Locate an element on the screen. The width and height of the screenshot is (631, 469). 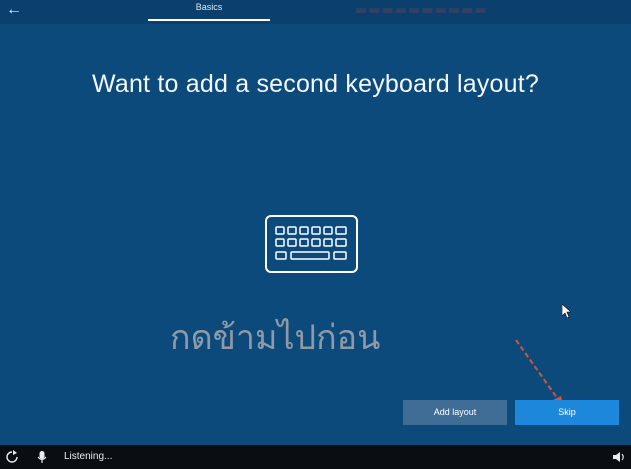
microphone-icon is located at coordinates (42, 457).